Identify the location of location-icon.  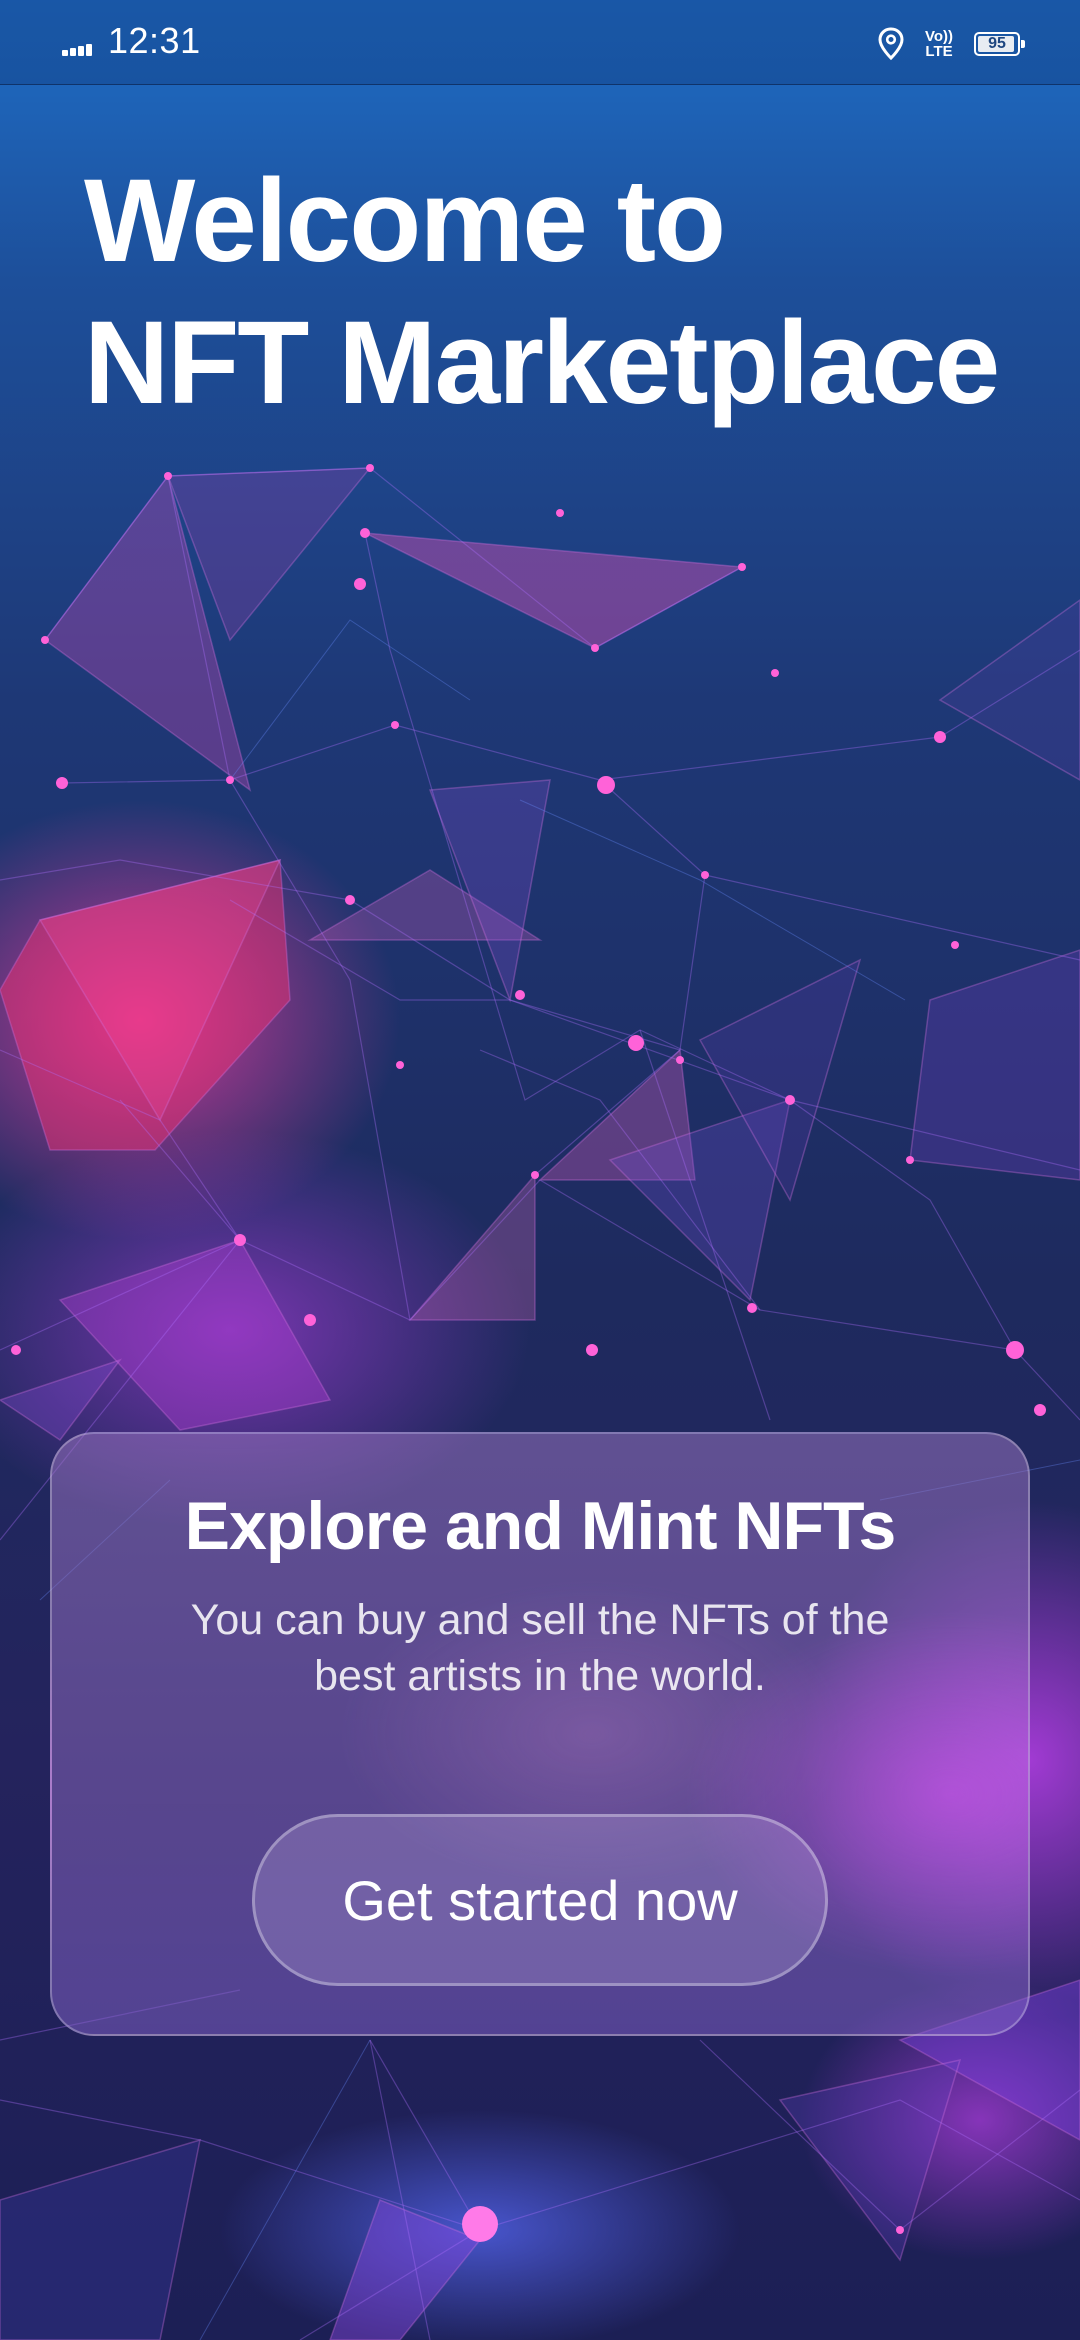
(891, 44).